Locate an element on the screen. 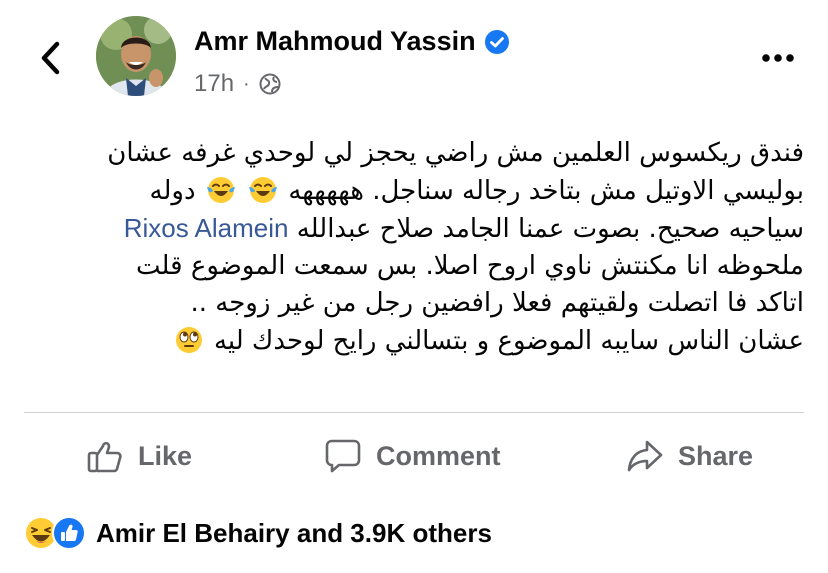 This screenshot has width=828, height=573. post-actions-bar: Like Comment Share is located at coordinates (414, 456).